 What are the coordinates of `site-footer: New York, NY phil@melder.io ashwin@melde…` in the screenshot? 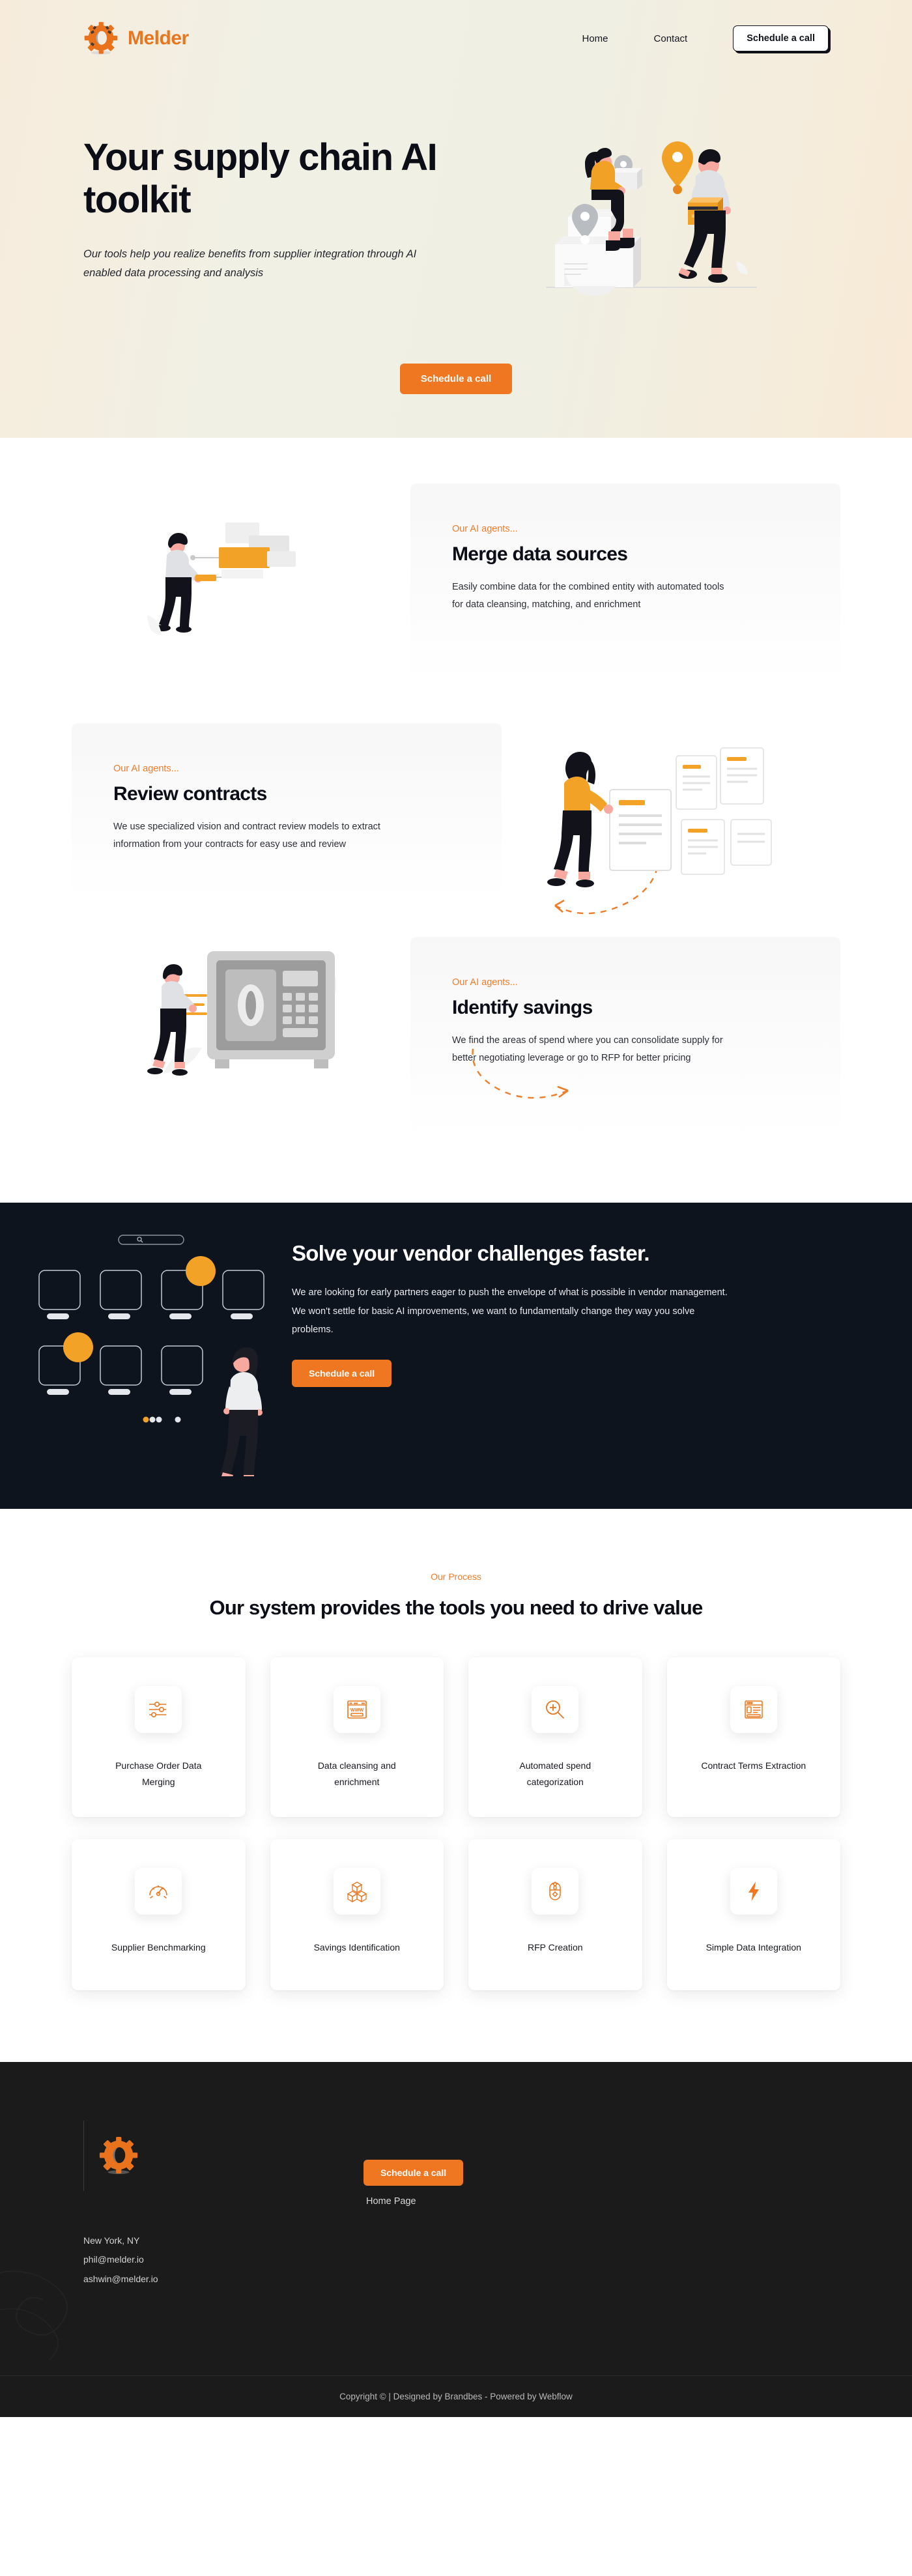 It's located at (456, 2239).